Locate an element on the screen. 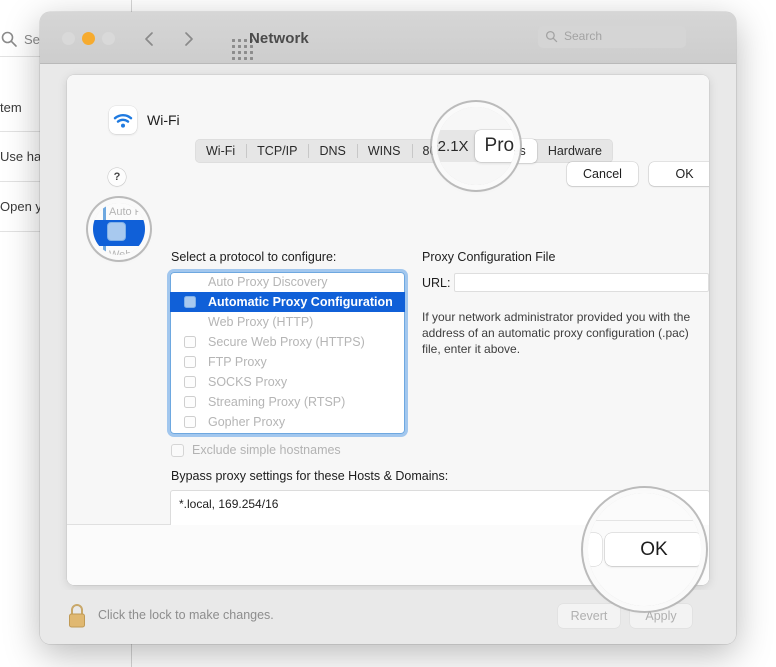 This screenshot has width=776, height=667. list-item-label: Streaming Proxy (RTSP) is located at coordinates (277, 402).